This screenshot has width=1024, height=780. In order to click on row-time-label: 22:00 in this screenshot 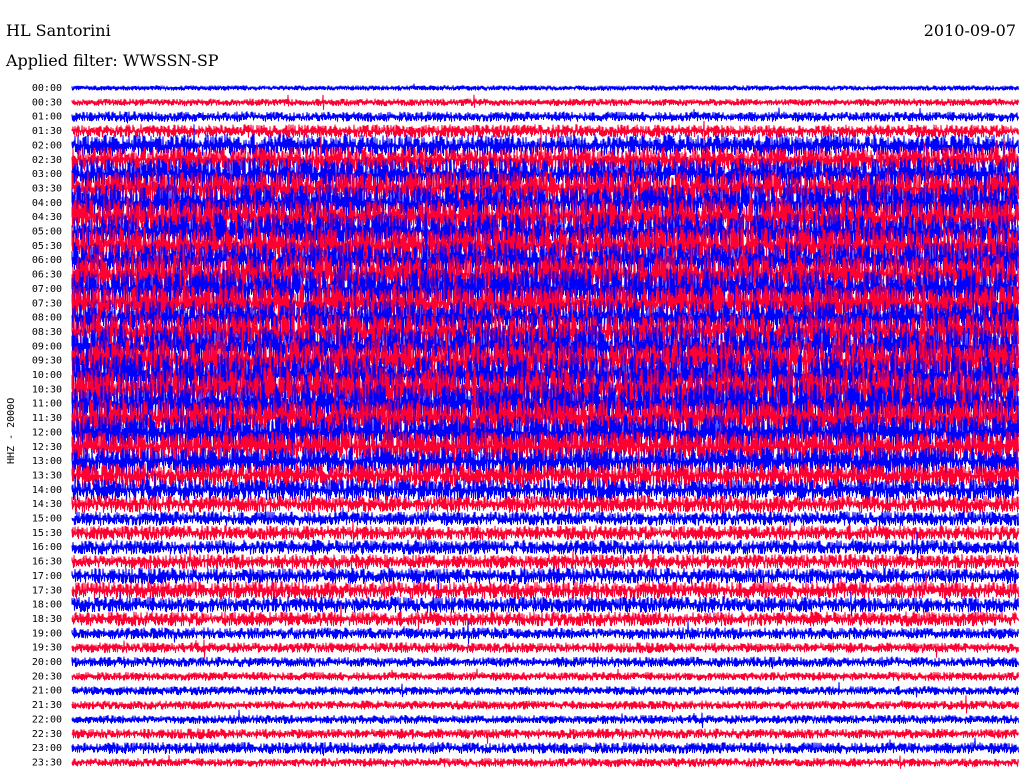, I will do `click(47, 719)`.